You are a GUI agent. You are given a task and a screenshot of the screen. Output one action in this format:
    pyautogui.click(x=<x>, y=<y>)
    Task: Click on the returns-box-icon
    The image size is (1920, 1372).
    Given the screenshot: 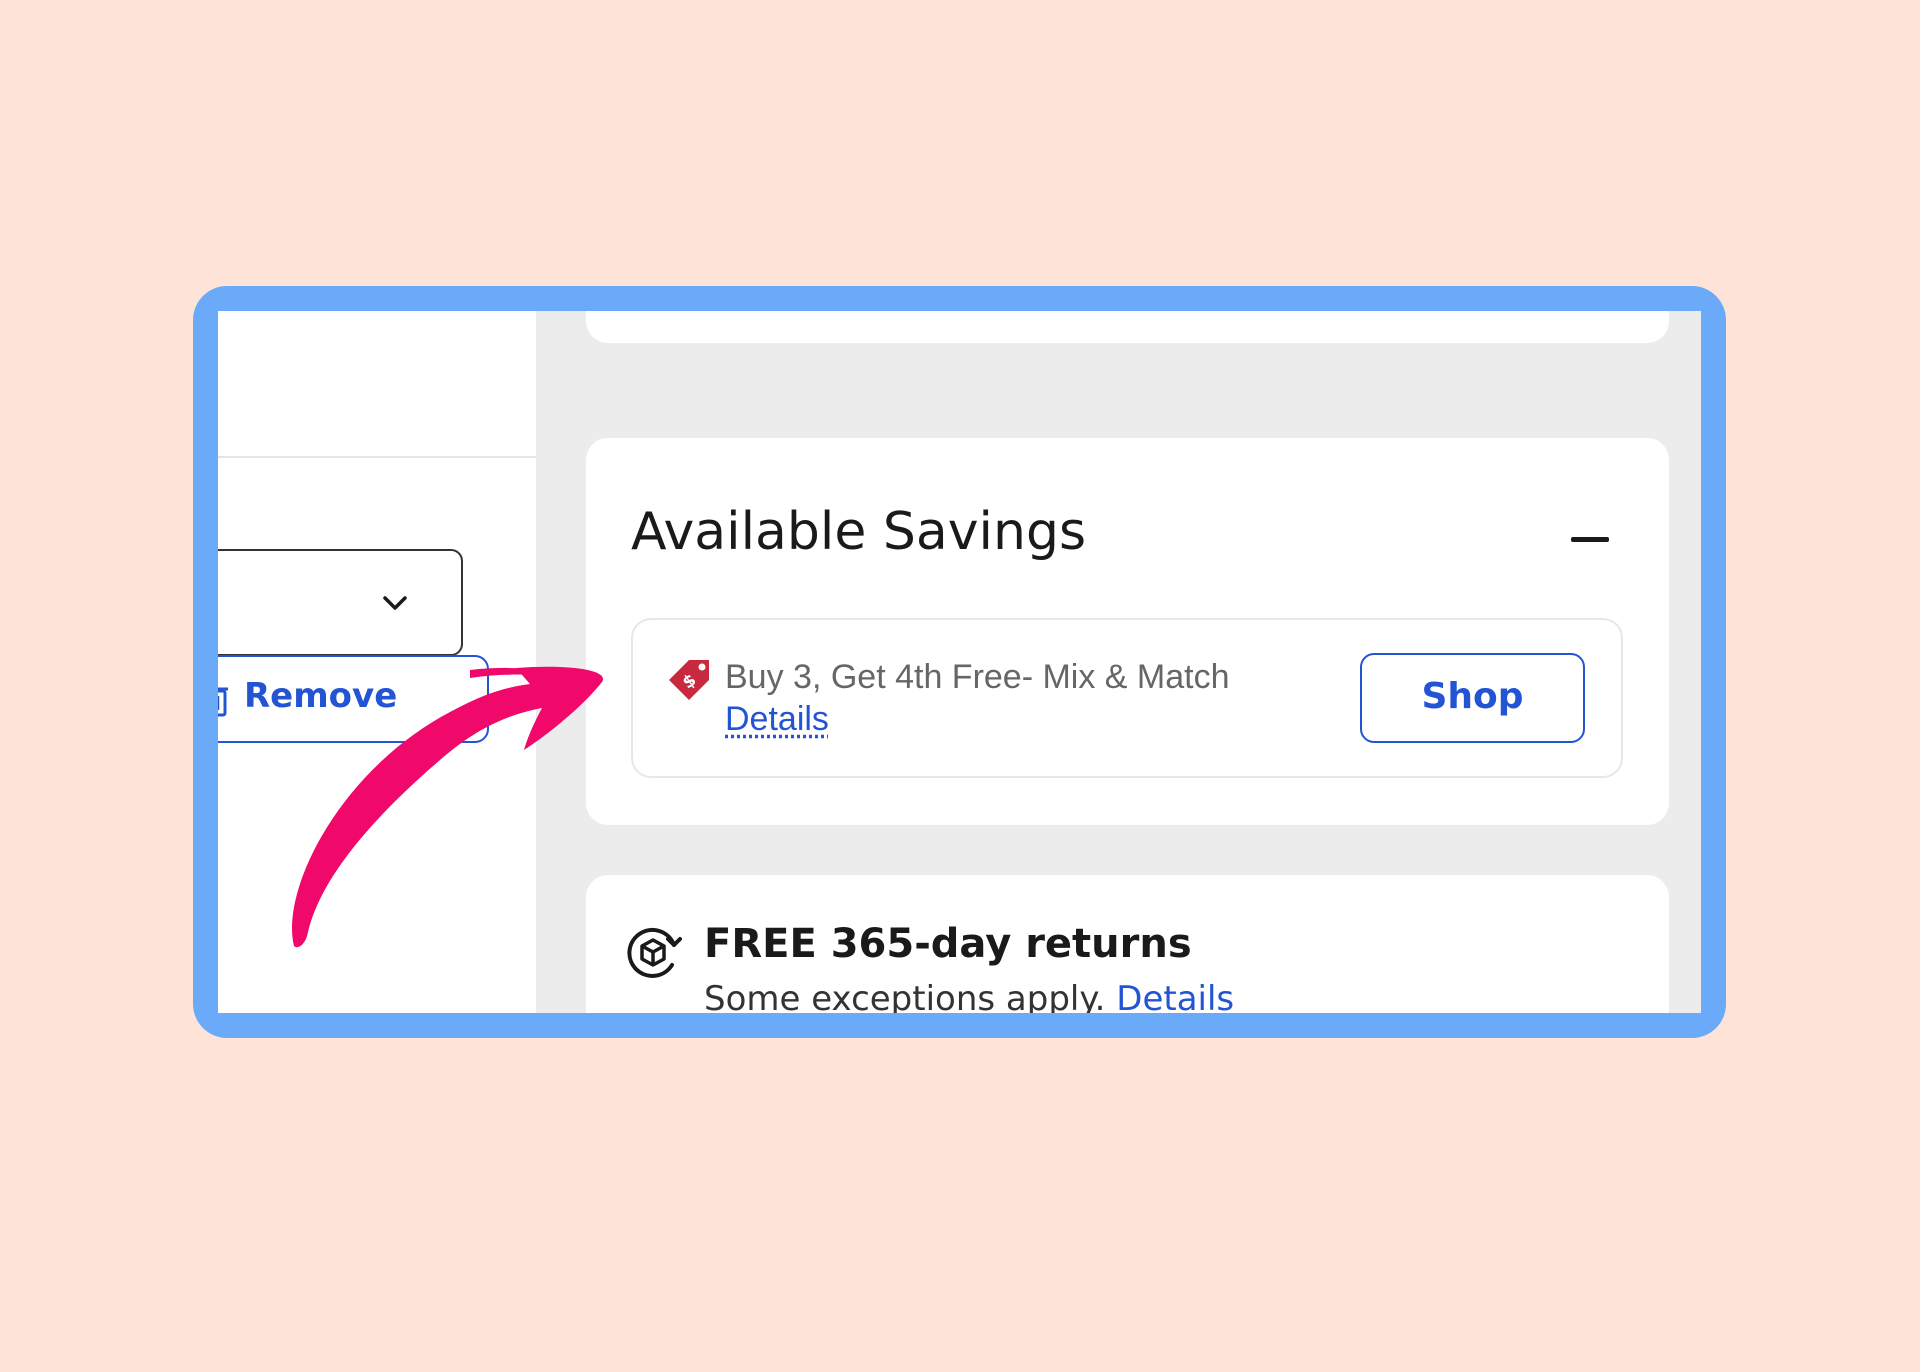 What is the action you would take?
    pyautogui.click(x=654, y=952)
    